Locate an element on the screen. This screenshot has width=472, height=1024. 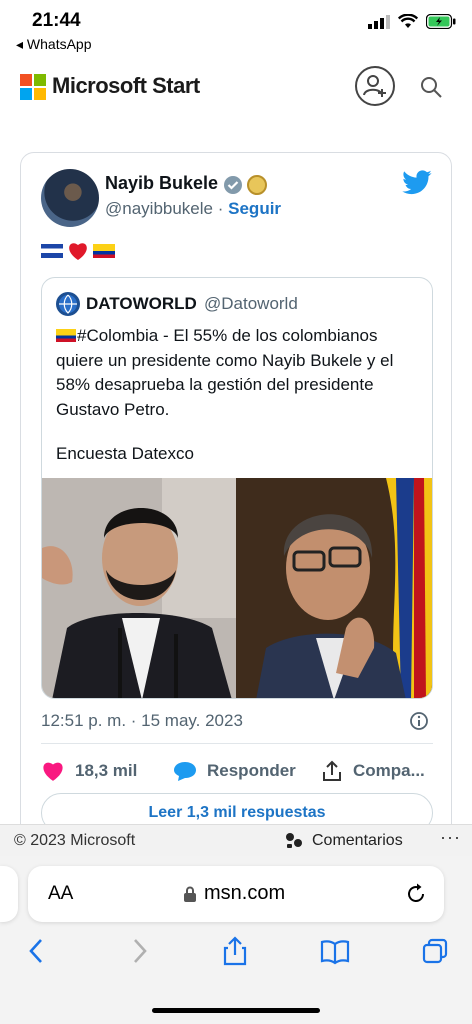
comments-button: Comentarios is located at coordinates (343, 841).